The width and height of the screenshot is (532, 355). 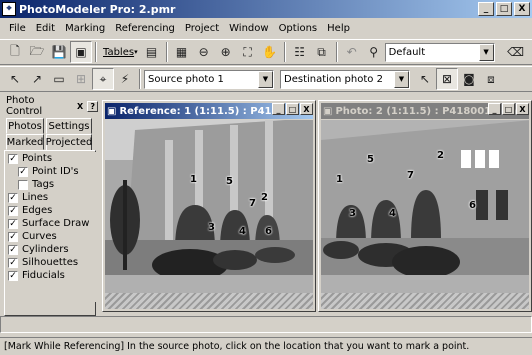 What do you see at coordinates (23, 184) in the screenshot?
I see `checkbox` at bounding box center [23, 184].